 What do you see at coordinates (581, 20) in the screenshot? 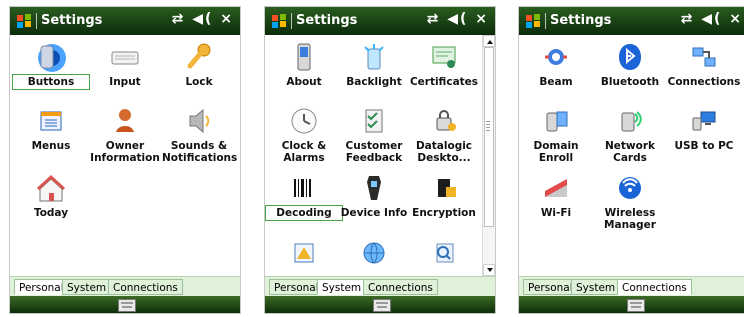
I see `window-title: Settings` at bounding box center [581, 20].